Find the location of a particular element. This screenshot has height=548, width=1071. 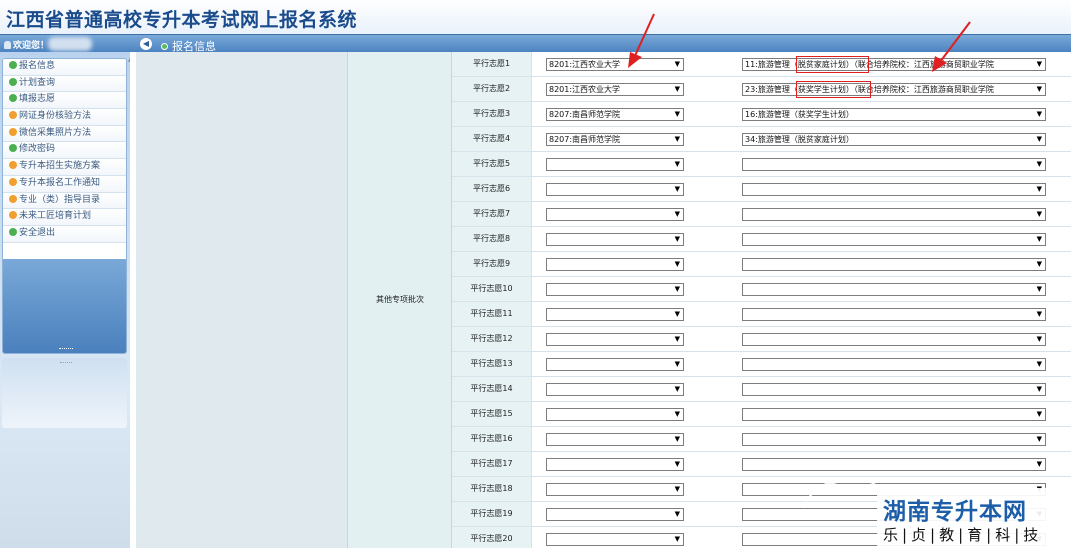

major-select-value: 34:旅游管理（脱贫家庭计划） is located at coordinates (799, 139).